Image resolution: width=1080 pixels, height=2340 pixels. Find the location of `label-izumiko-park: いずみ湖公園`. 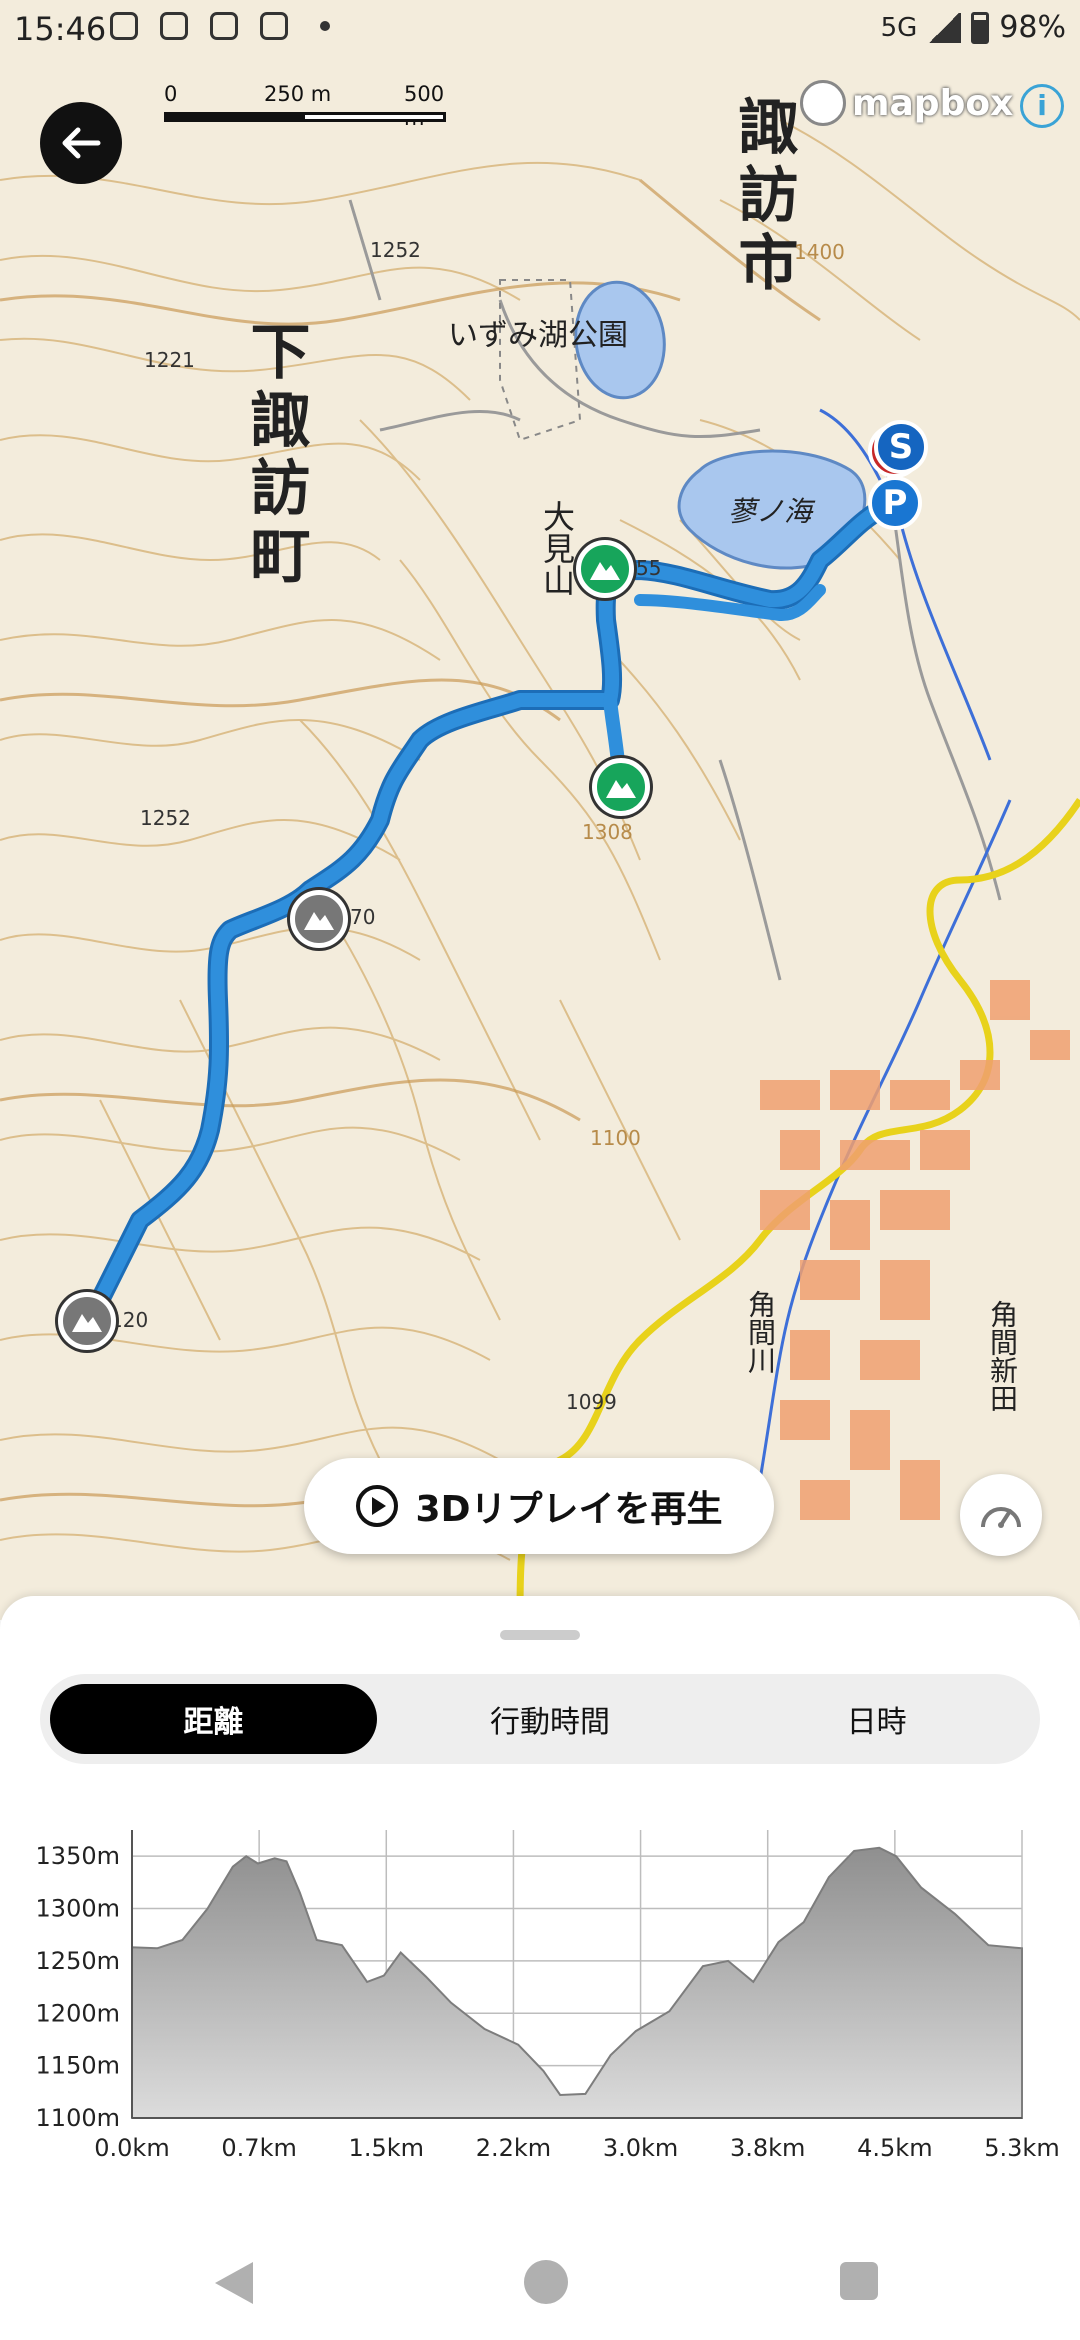

label-izumiko-park: いずみ湖公園 is located at coordinates (538, 335).